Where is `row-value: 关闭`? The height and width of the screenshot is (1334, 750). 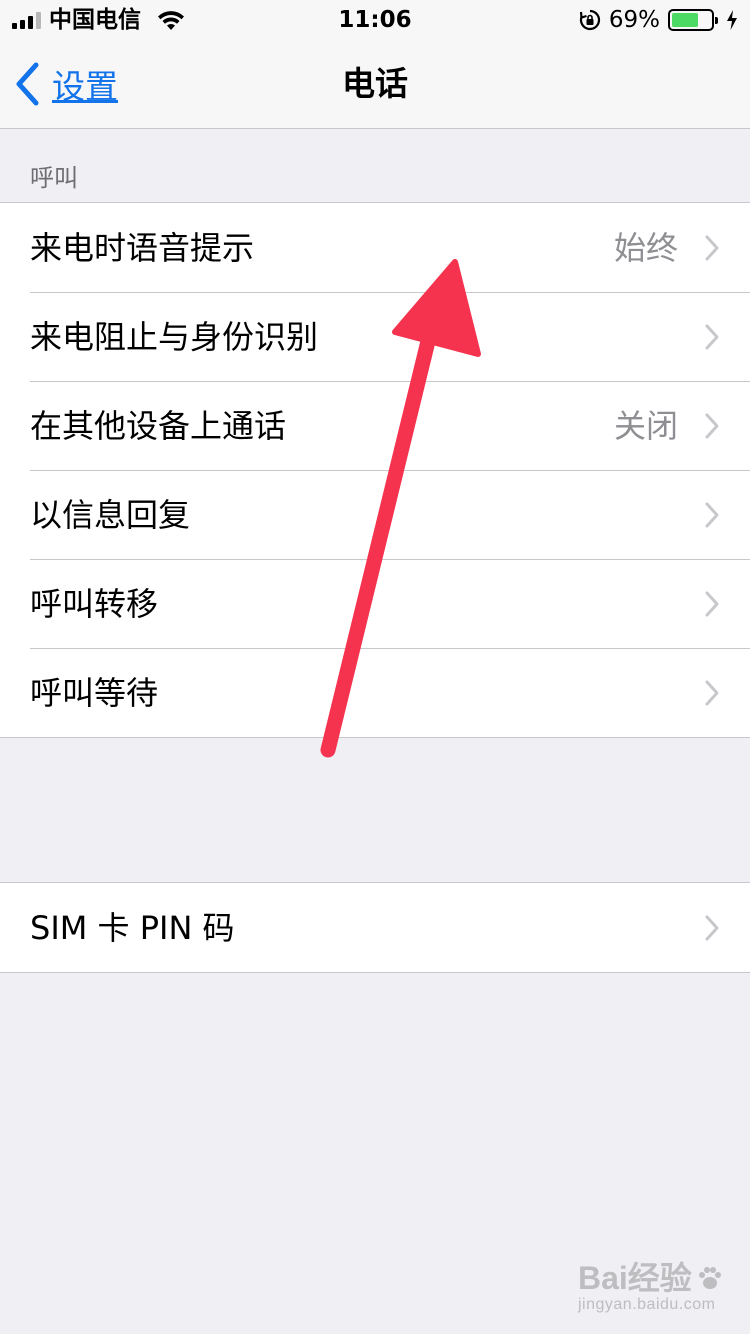
row-value: 关闭 is located at coordinates (645, 425).